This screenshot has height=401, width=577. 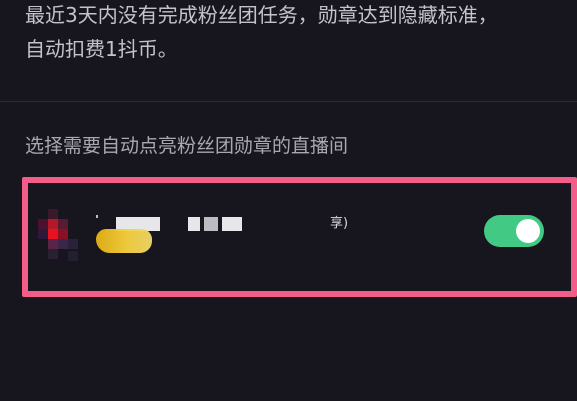 What do you see at coordinates (528, 231) in the screenshot?
I see `toggle-knob` at bounding box center [528, 231].